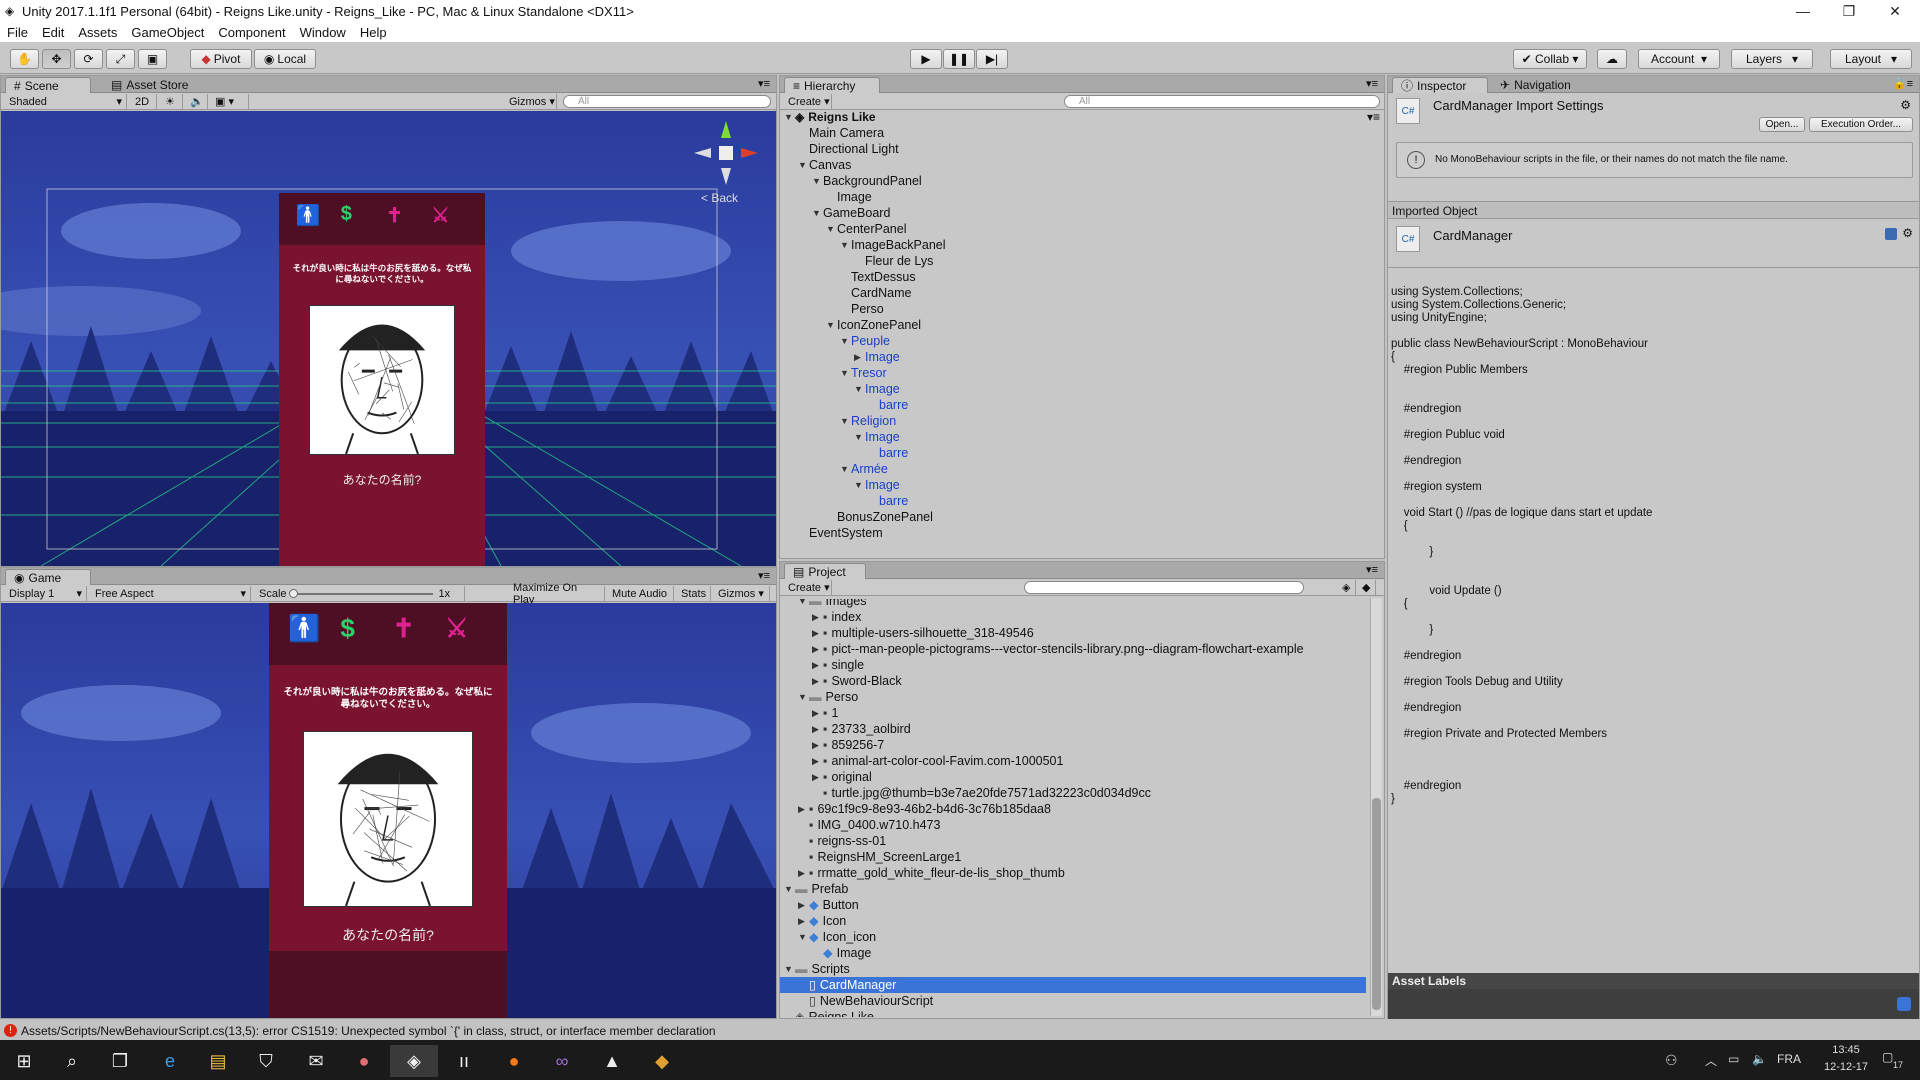  Describe the element at coordinates (1073, 809) in the screenshot. I see `project-item: ▶ ▪ 69c1f9c9-8e93-46b2-b4d6-3c76b185daa8` at that location.